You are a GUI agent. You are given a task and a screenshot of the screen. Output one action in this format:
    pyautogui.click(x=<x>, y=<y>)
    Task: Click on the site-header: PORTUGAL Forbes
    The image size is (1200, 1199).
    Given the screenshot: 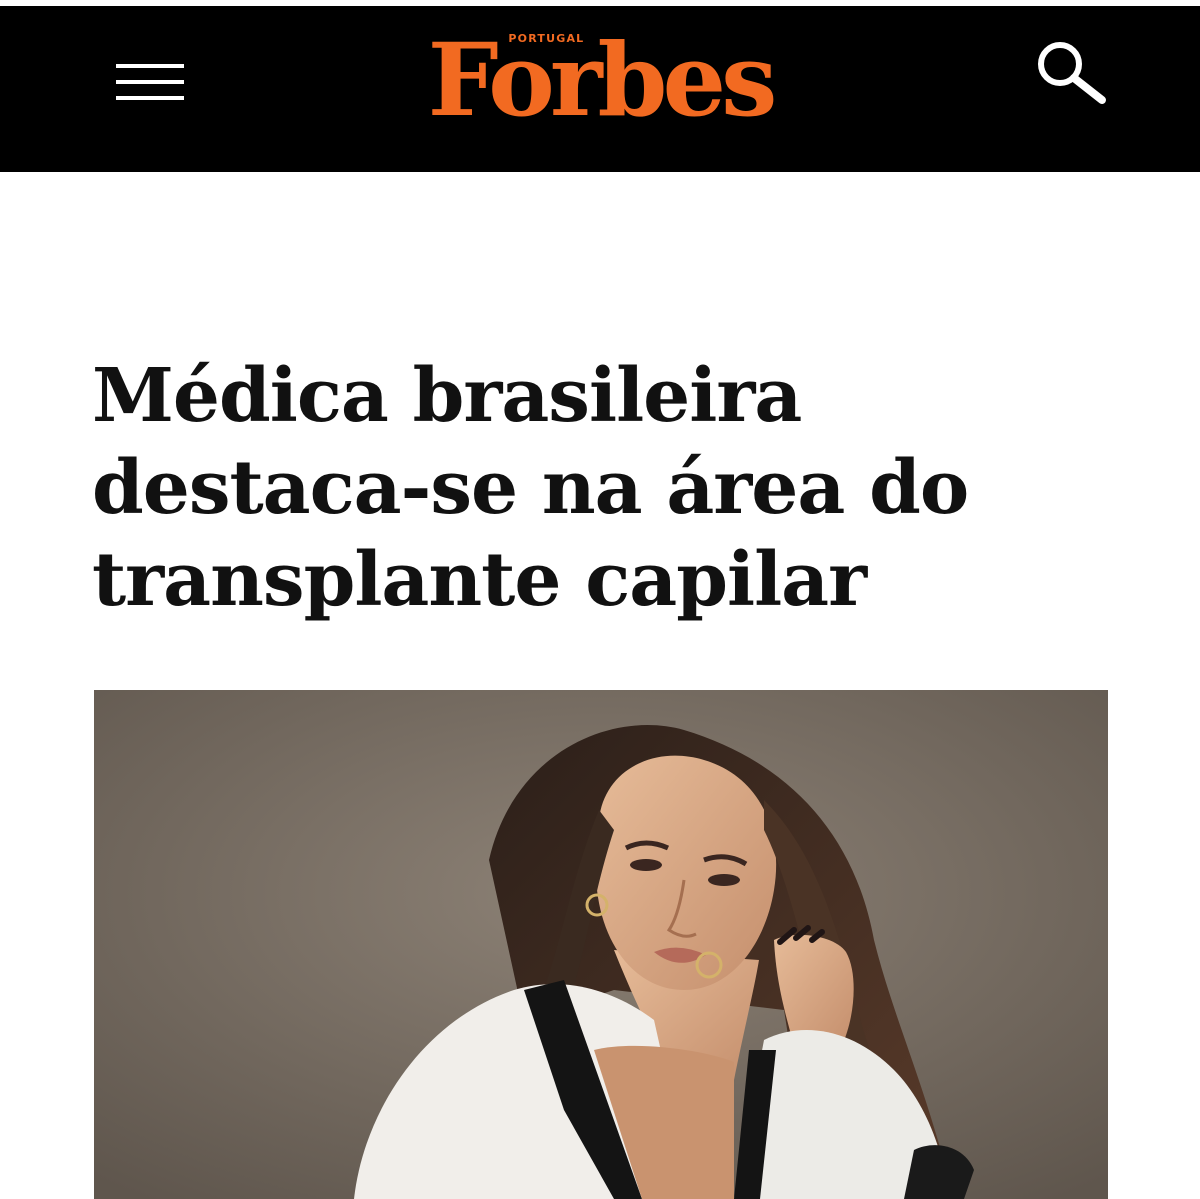 What is the action you would take?
    pyautogui.click(x=600, y=89)
    